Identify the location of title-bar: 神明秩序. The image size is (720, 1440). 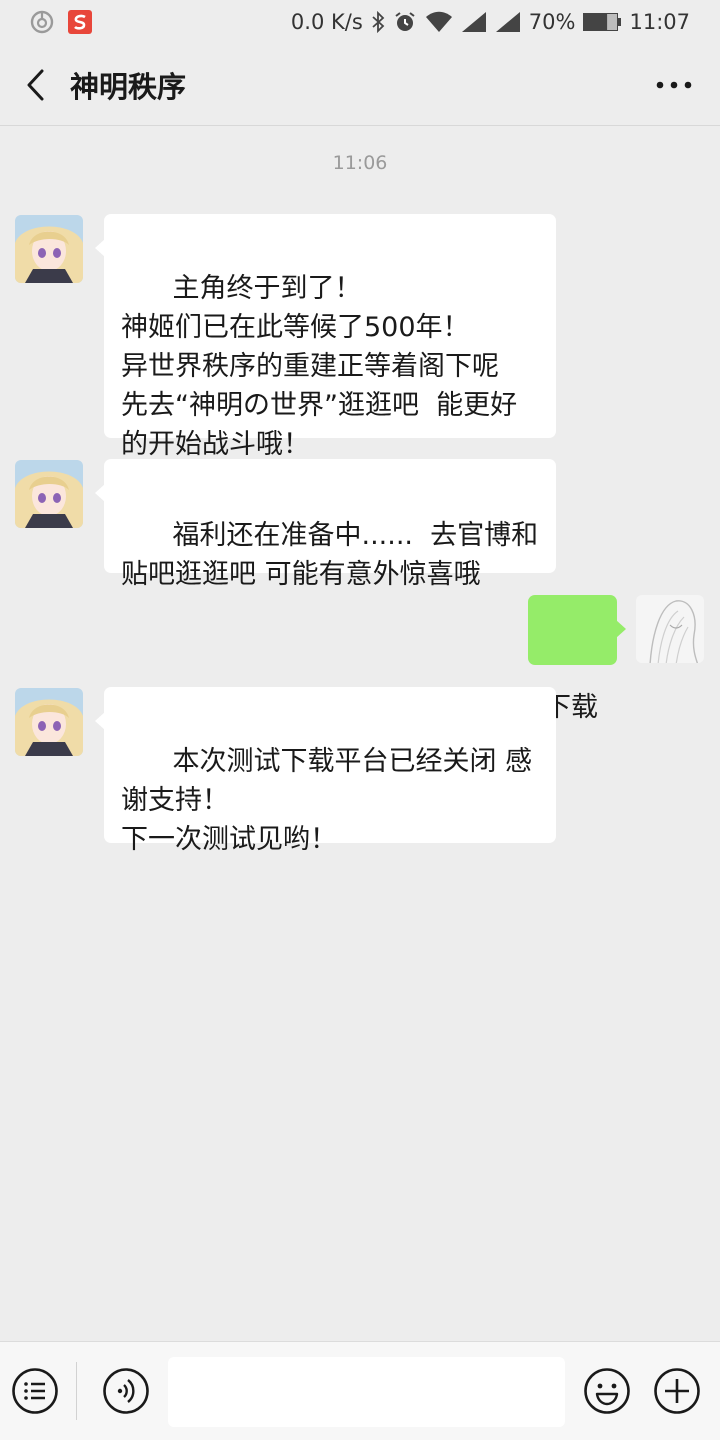
(360, 85).